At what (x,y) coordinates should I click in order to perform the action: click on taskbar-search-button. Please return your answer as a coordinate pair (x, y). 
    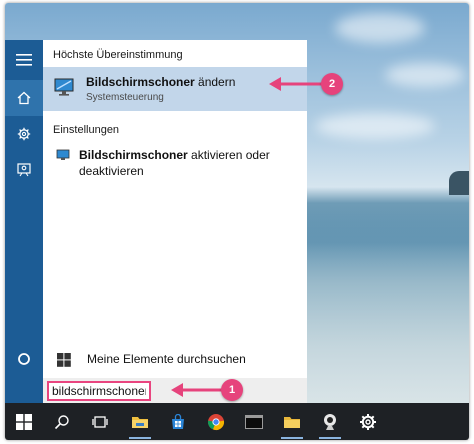
    Looking at the image, I should click on (62, 422).